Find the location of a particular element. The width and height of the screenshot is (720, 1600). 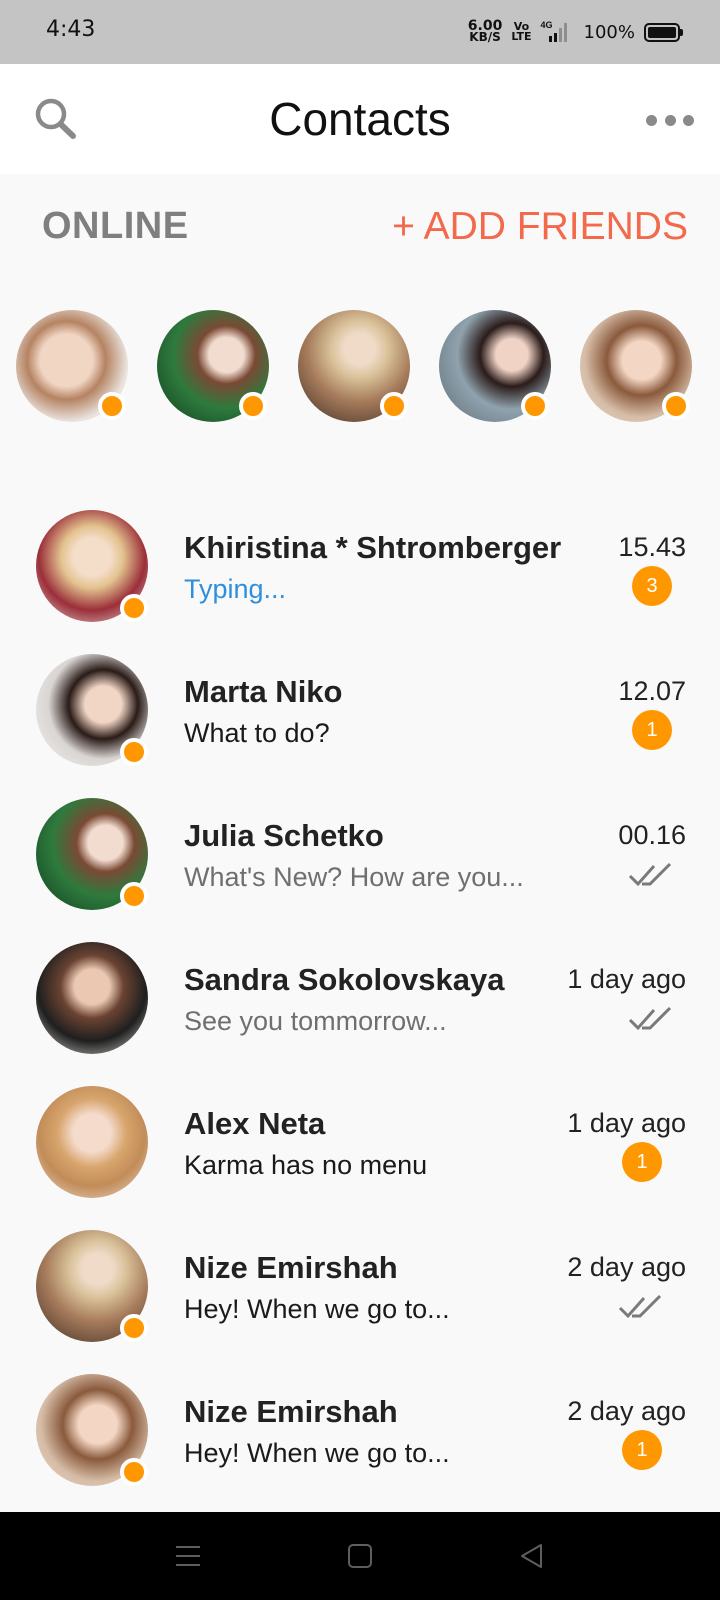

network-speed: 6.00 KB/S is located at coordinates (485, 31).